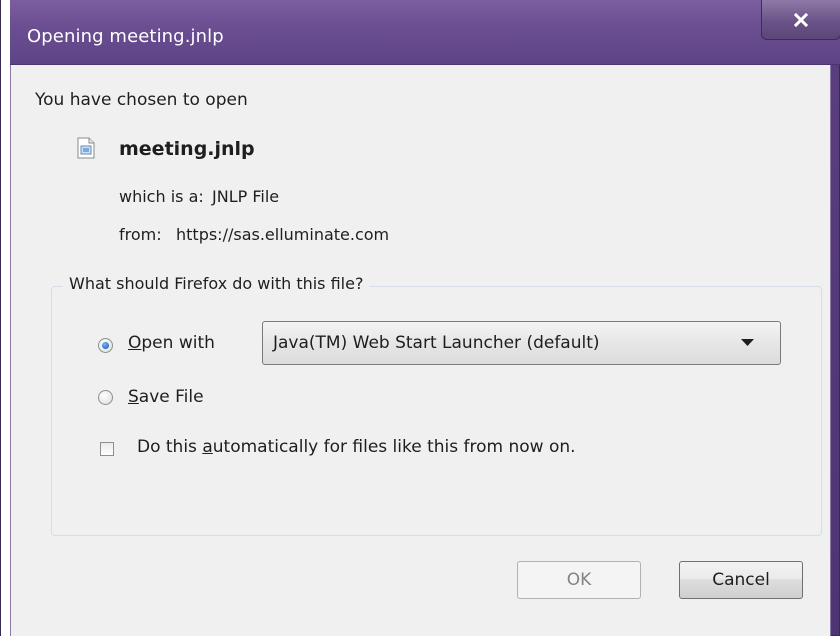  I want to click on source-url: https://sas.elluminate.com, so click(283, 234).